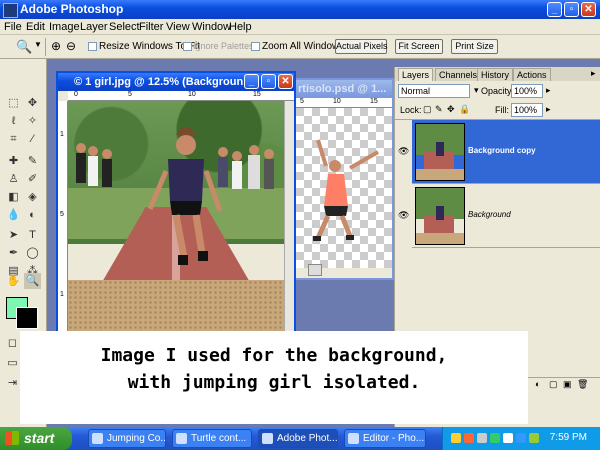 Image resolution: width=600 pixels, height=450 pixels. Describe the element at coordinates (12, 363) in the screenshot. I see `screen-mode-icon: ▭` at that location.